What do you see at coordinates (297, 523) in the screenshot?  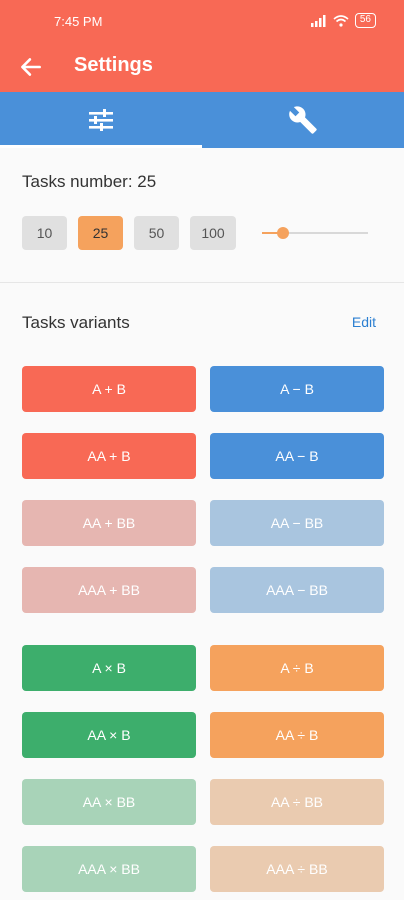 I see `variant-button: AA − BB` at bounding box center [297, 523].